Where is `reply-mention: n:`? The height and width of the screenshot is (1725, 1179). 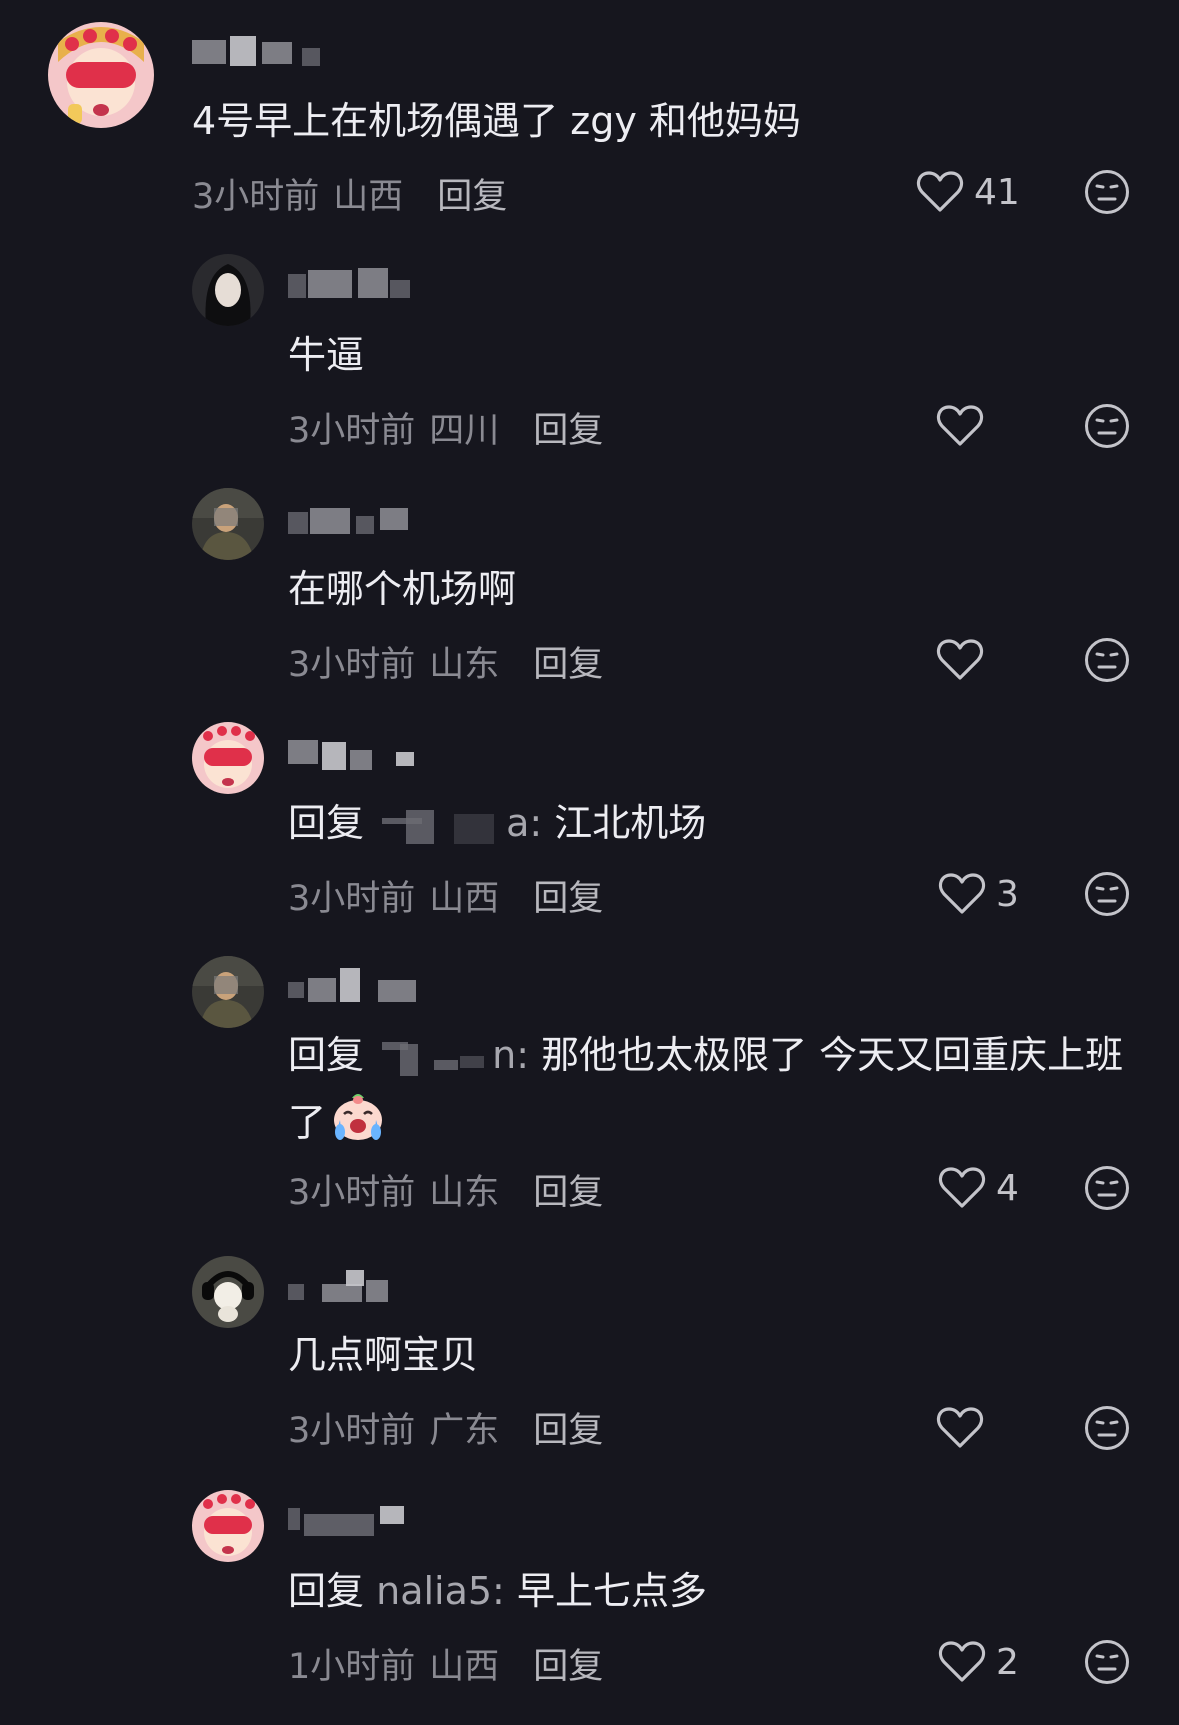
reply-mention: n: is located at coordinates (516, 1055).